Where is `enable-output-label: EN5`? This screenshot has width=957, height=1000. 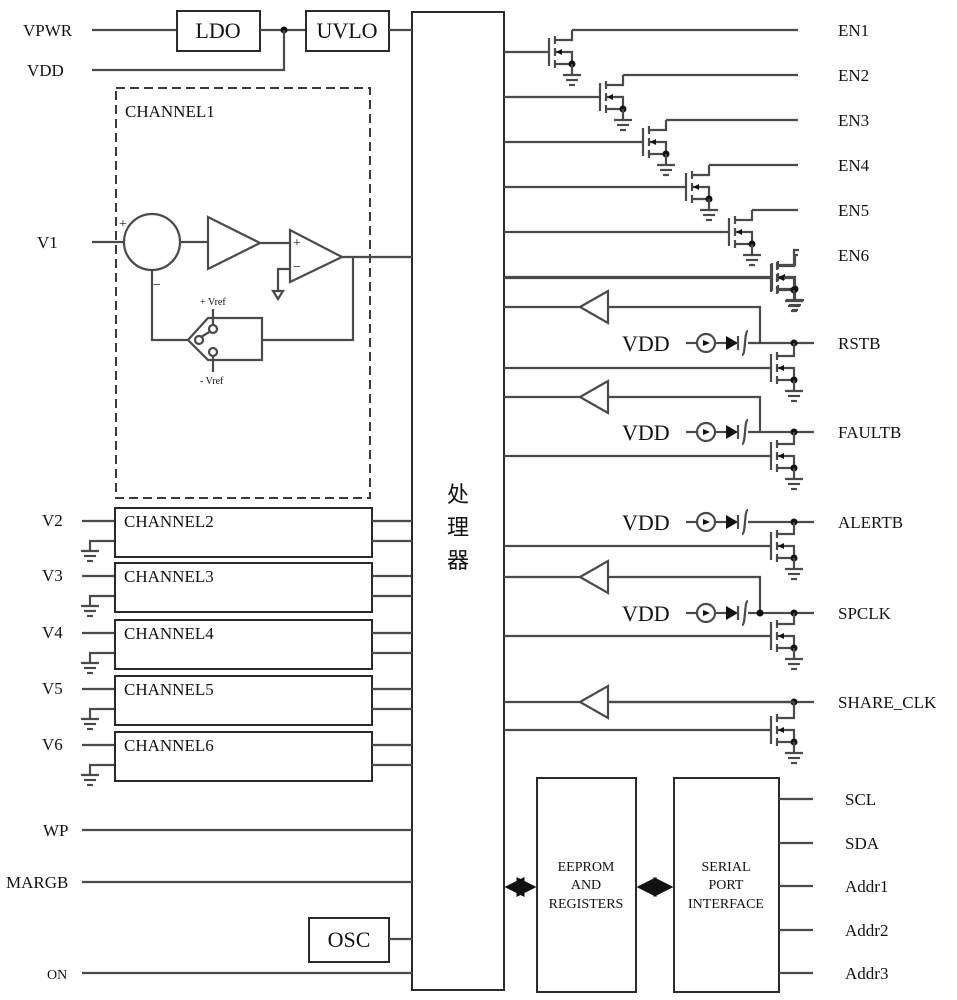
enable-output-label: EN5 is located at coordinates (853, 210).